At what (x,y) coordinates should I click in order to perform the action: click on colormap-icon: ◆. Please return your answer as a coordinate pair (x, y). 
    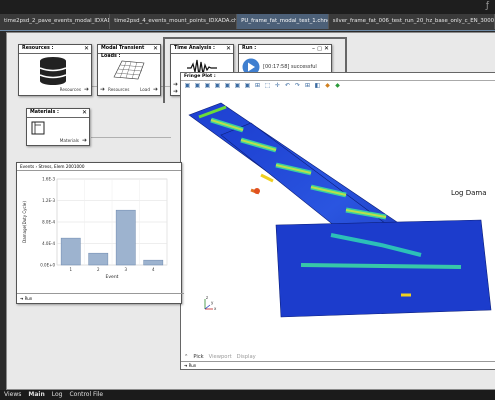
    Looking at the image, I should click on (337, 85).